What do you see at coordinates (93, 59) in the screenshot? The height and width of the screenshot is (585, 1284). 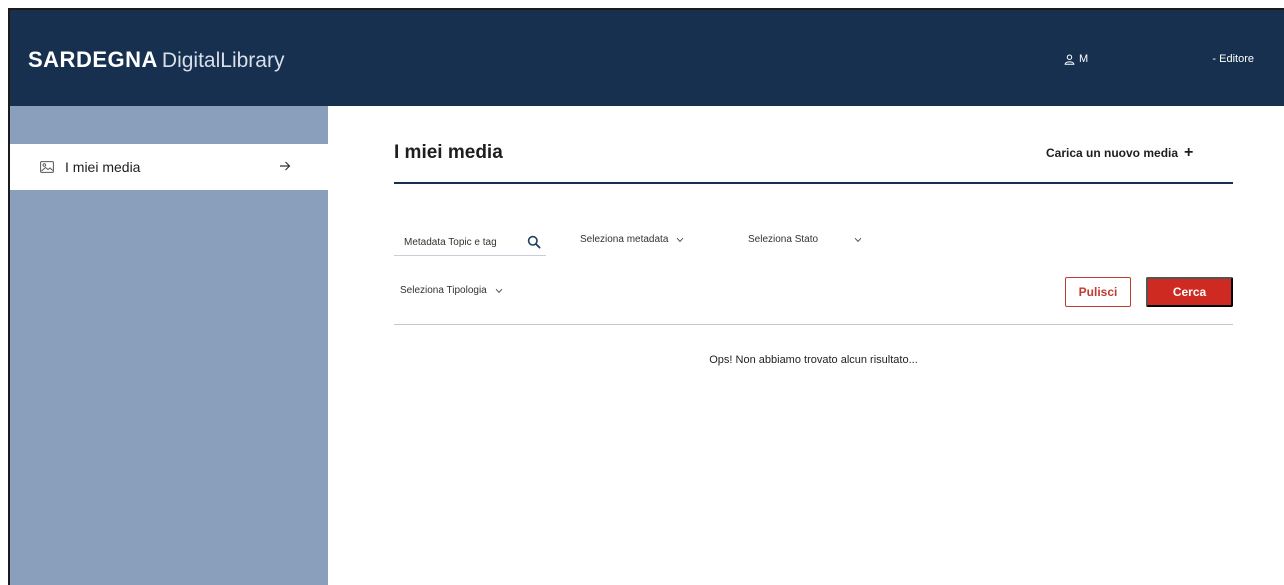 I see `brand-name: SARDEGNA` at bounding box center [93, 59].